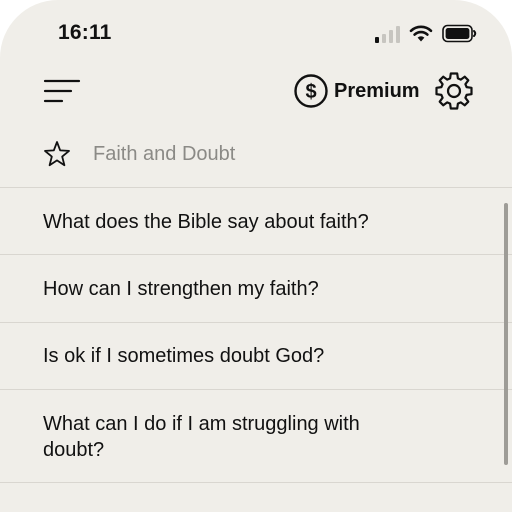 The image size is (512, 512). Describe the element at coordinates (256, 155) in the screenshot. I see `category-header: Faith and Doubt` at that location.